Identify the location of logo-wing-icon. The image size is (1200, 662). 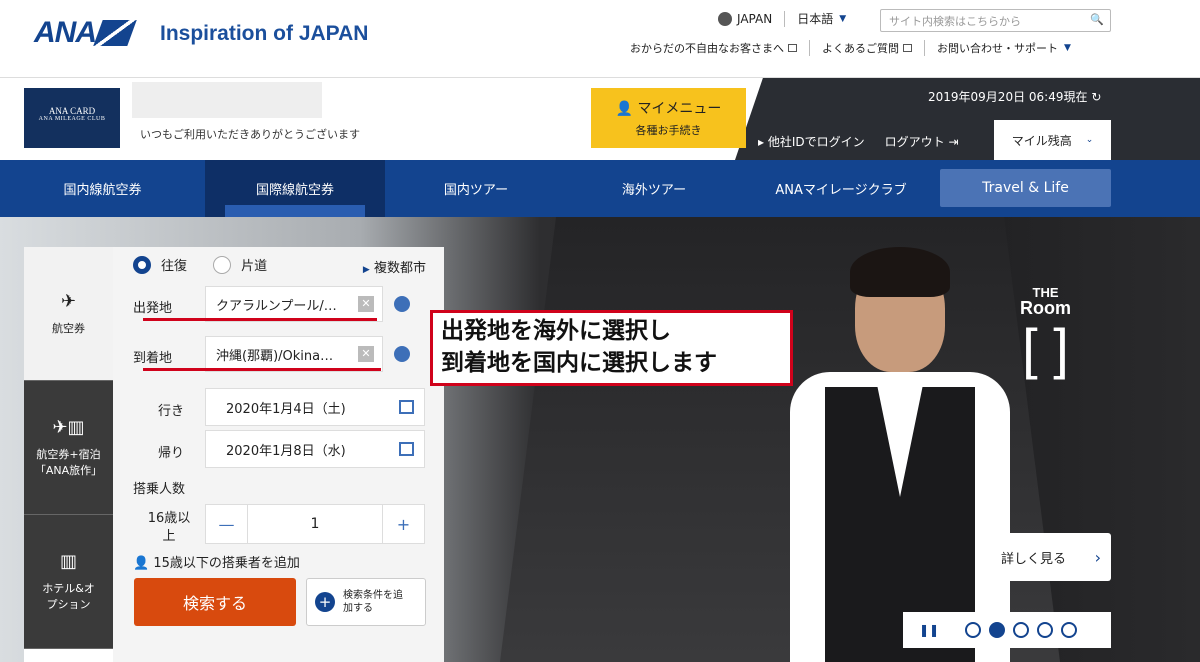
(115, 33).